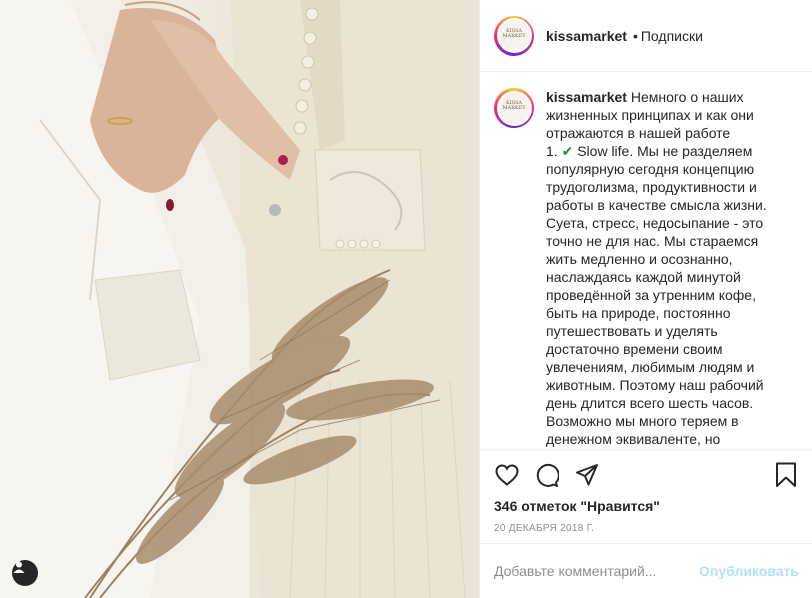  What do you see at coordinates (597, 571) in the screenshot?
I see `comment-input` at bounding box center [597, 571].